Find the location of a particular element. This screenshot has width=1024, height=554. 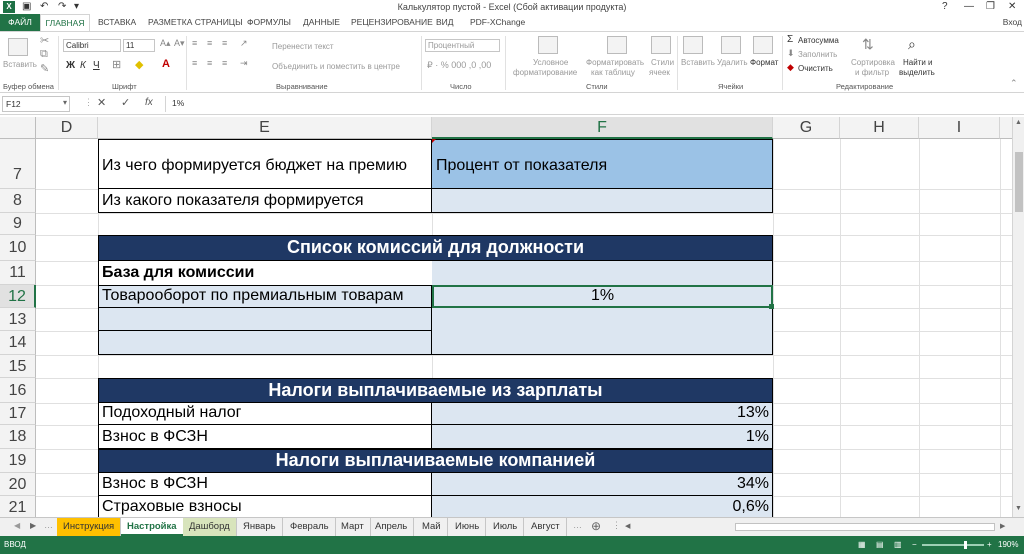

column-header-i: I is located at coordinates (959, 128).